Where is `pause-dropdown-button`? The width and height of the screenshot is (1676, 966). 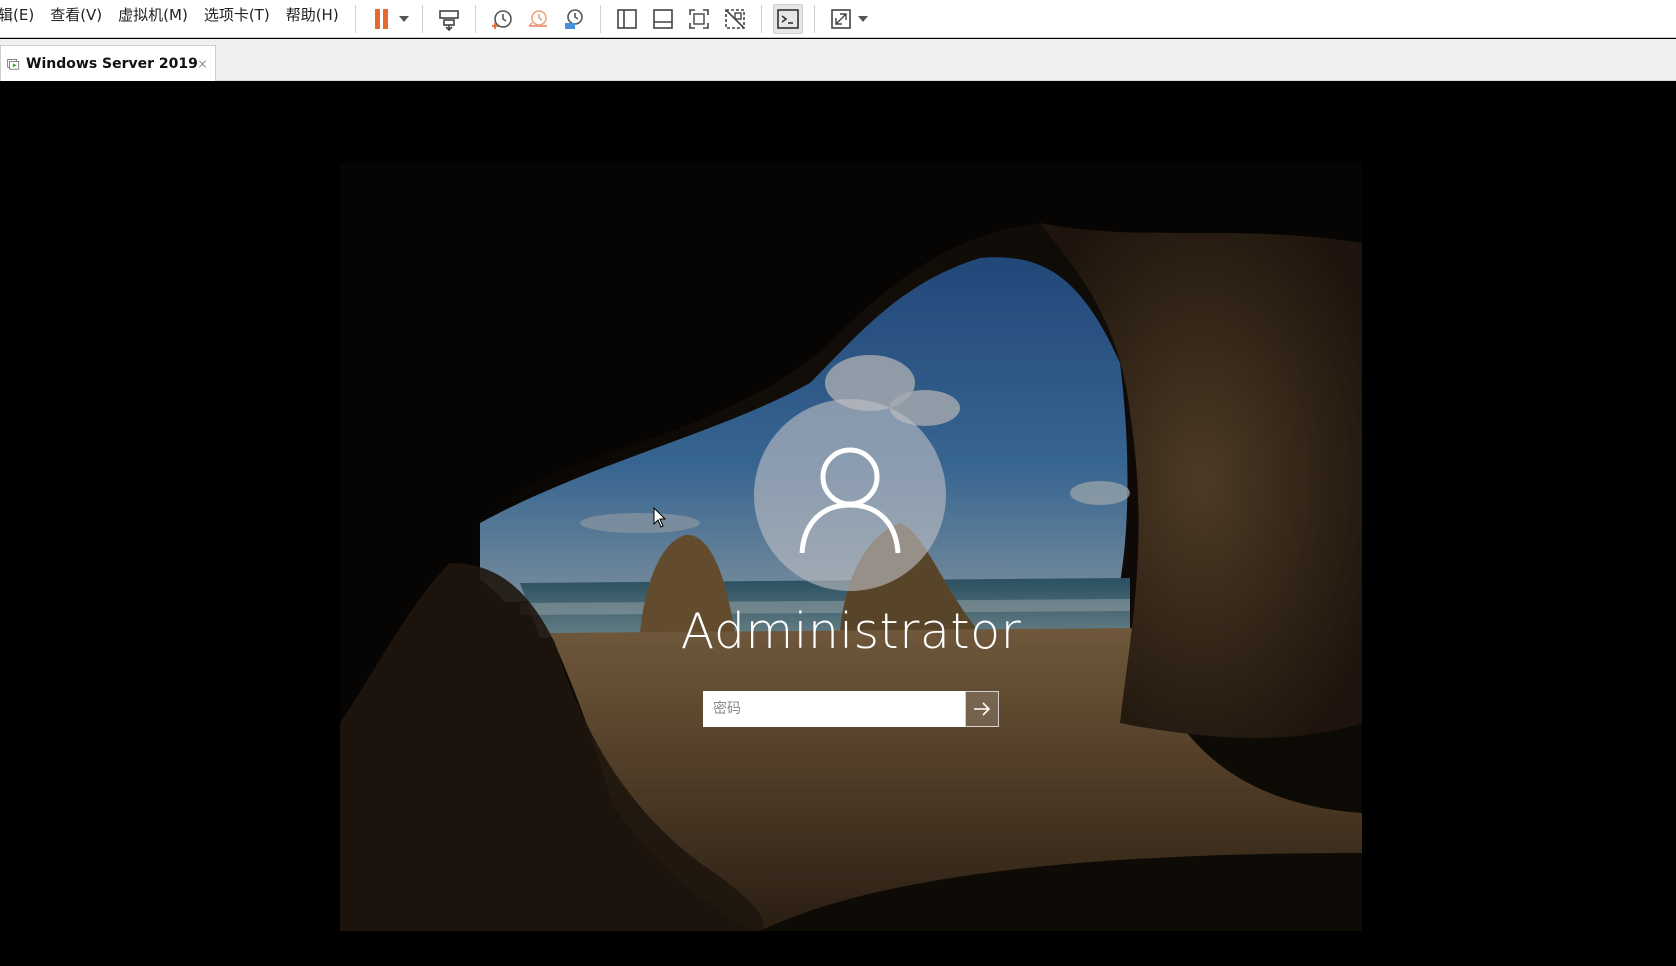
pause-dropdown-button is located at coordinates (404, 19).